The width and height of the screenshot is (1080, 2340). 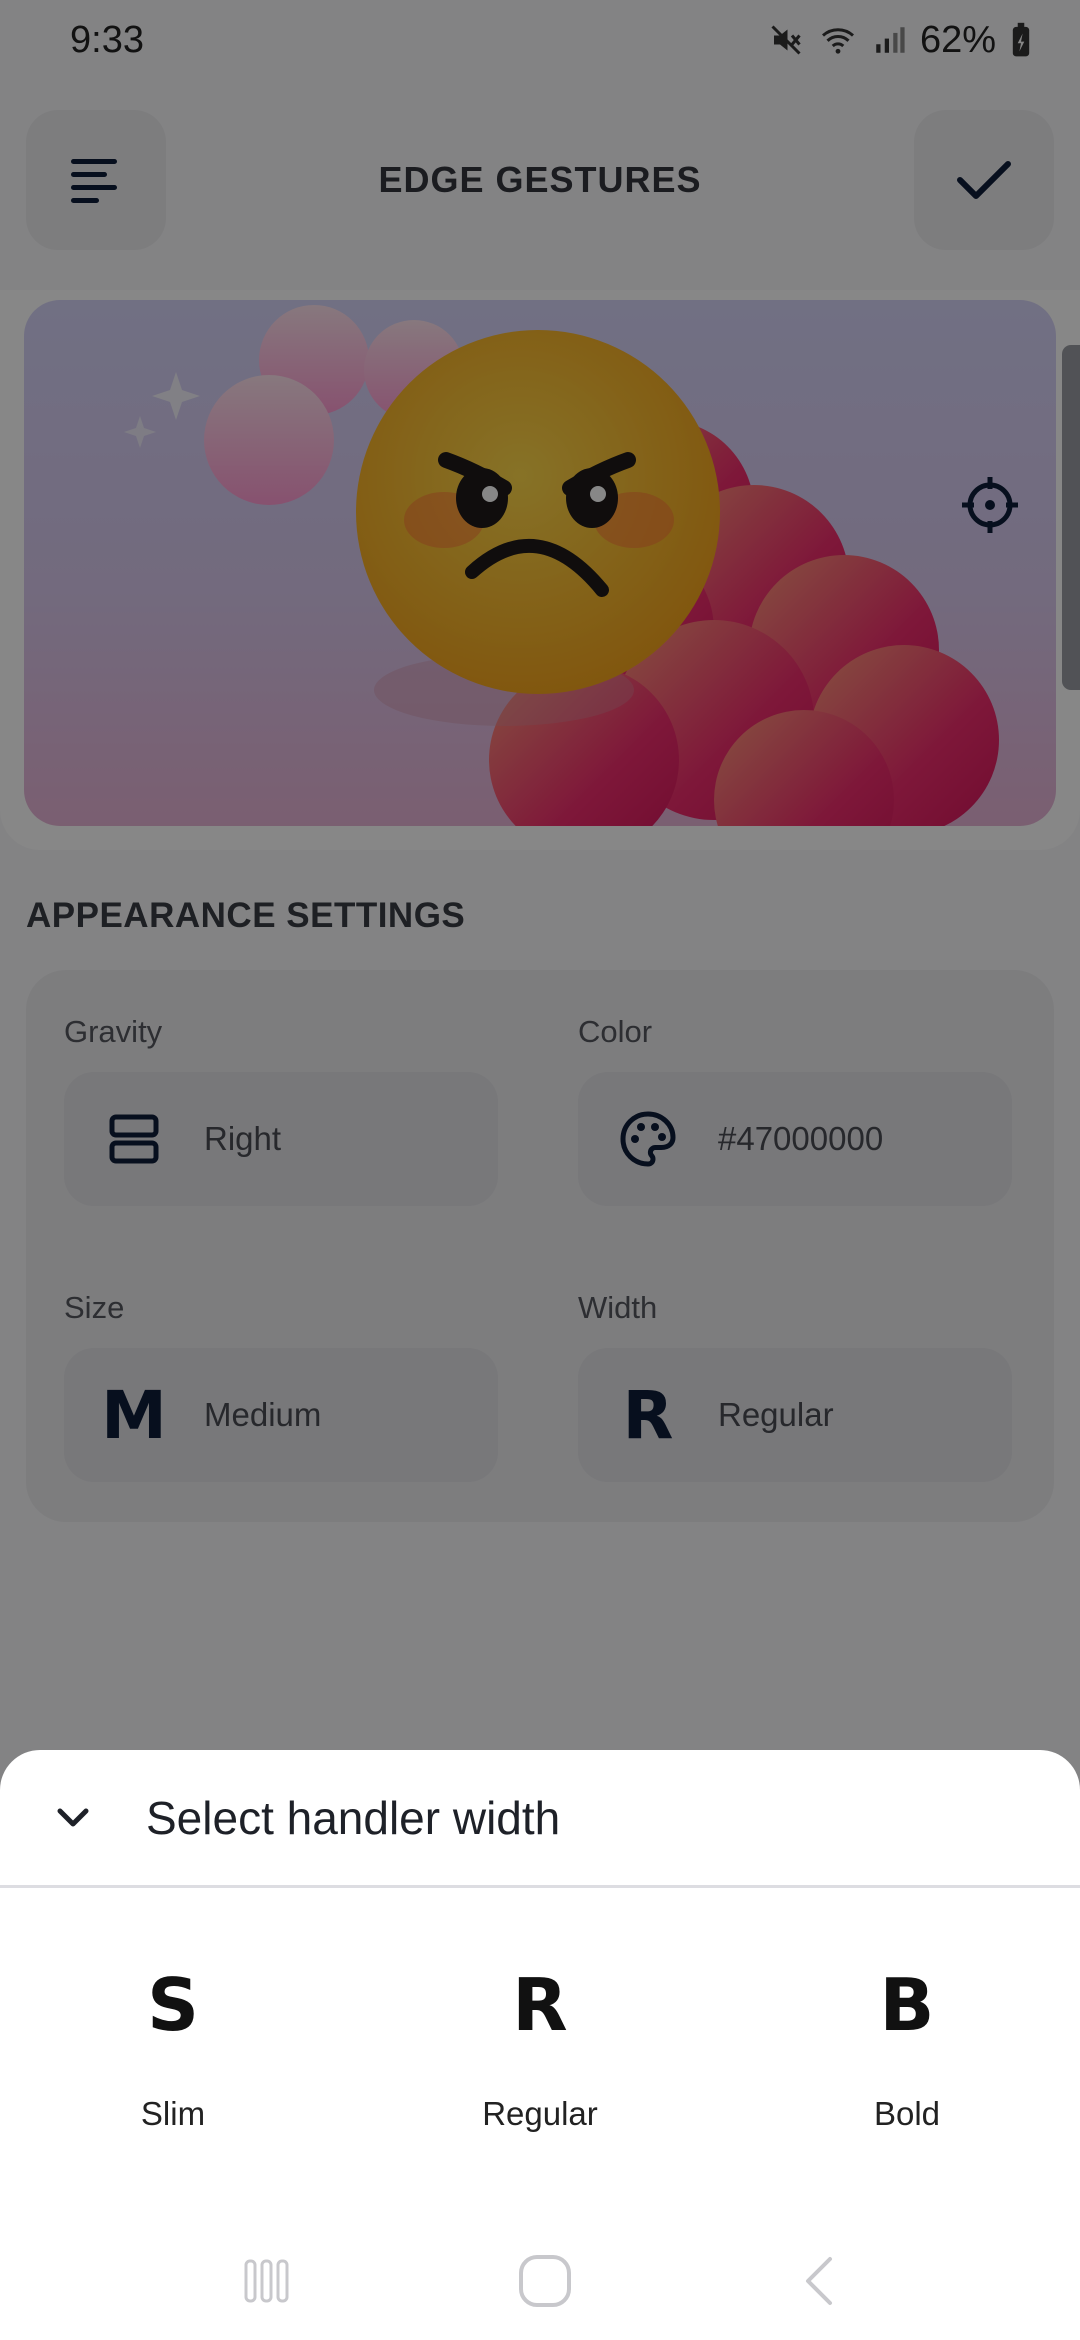 What do you see at coordinates (173, 2005) in the screenshot?
I see `slim-letter-icon: S` at bounding box center [173, 2005].